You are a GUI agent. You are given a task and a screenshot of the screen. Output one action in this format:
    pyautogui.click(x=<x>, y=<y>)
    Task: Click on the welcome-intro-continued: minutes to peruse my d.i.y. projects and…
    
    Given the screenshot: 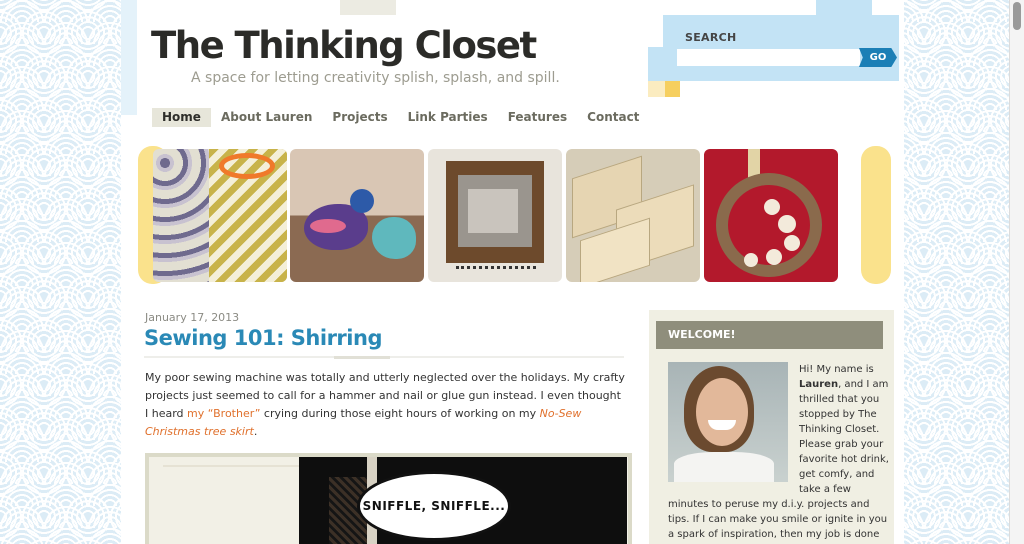 What is the action you would take?
    pyautogui.click(x=778, y=519)
    